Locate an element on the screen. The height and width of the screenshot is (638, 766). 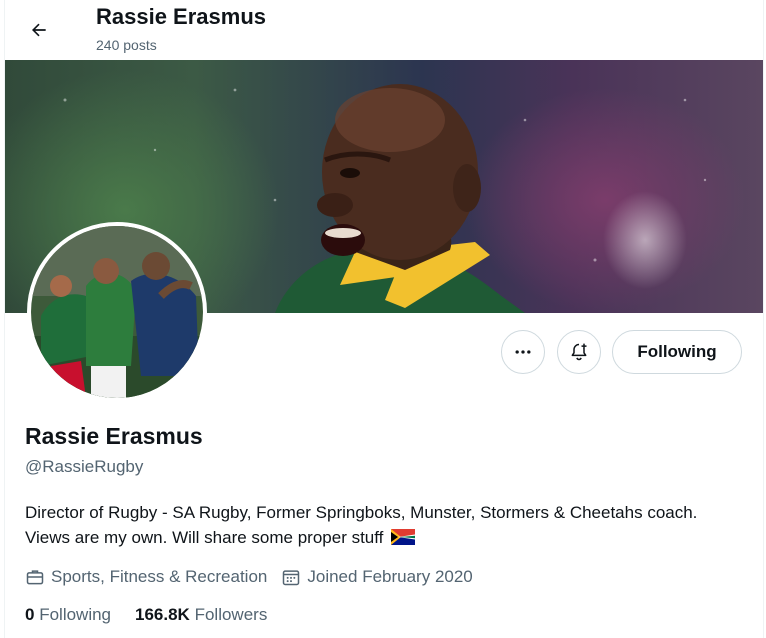
header-title: Rassie Erasmus is located at coordinates (181, 16).